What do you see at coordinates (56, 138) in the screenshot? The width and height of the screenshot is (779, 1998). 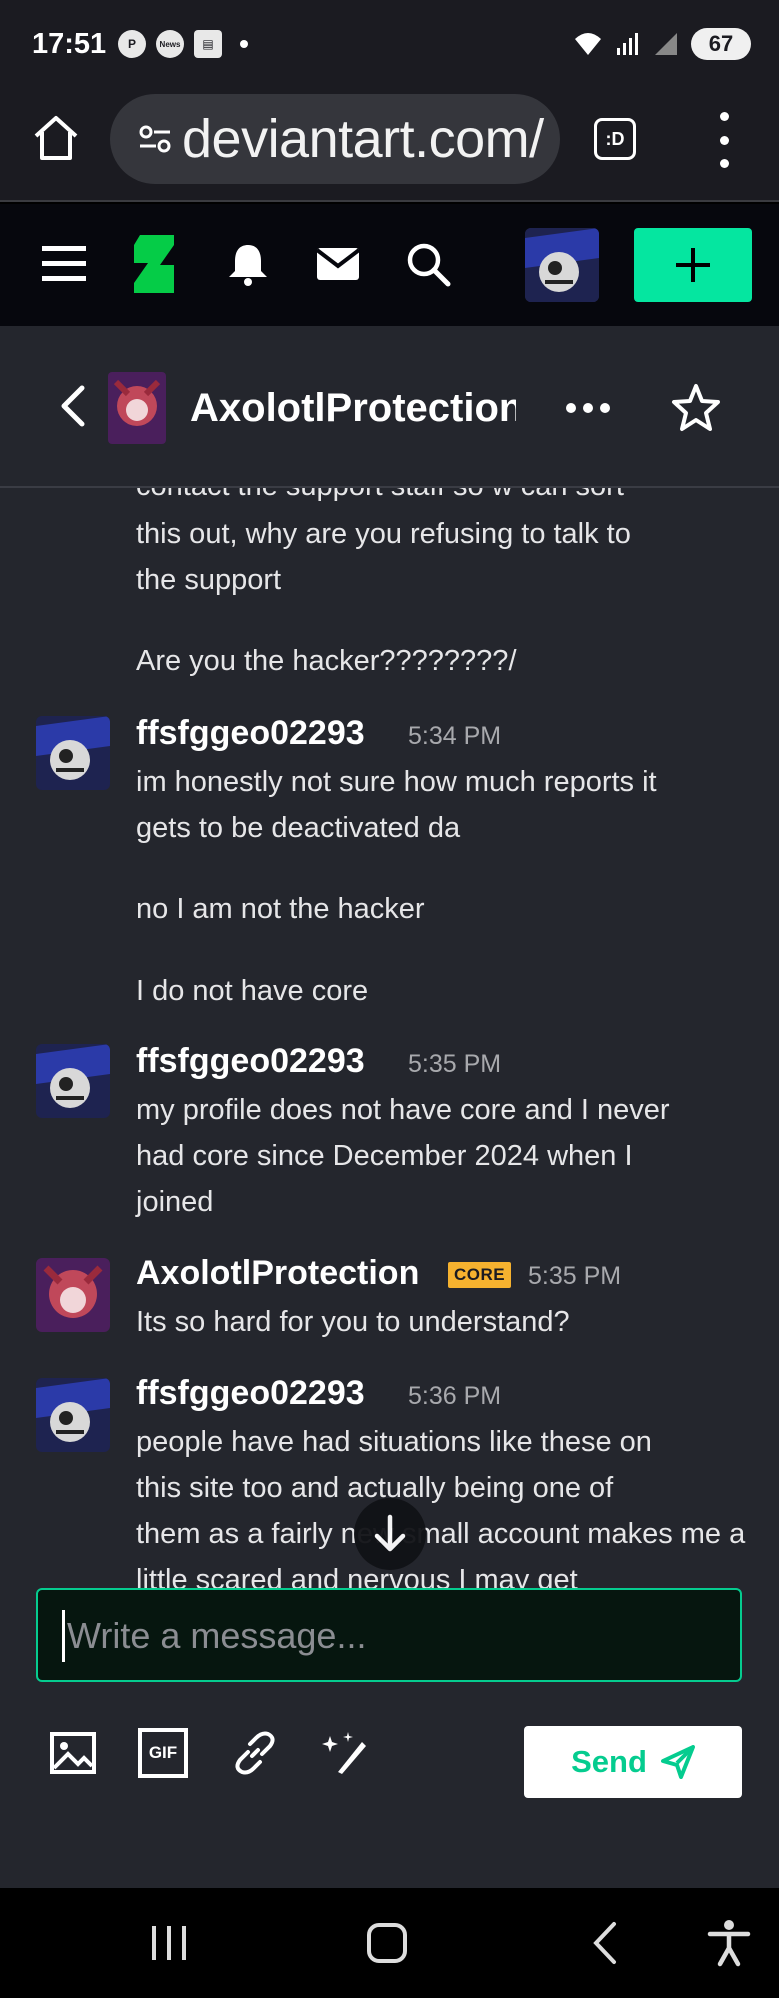 I see `home-icon` at bounding box center [56, 138].